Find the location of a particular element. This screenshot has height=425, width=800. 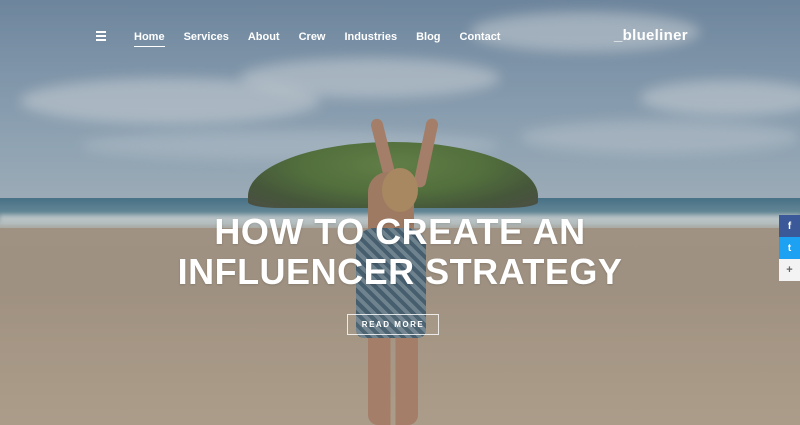

facebook-icon: f is located at coordinates (789, 226).